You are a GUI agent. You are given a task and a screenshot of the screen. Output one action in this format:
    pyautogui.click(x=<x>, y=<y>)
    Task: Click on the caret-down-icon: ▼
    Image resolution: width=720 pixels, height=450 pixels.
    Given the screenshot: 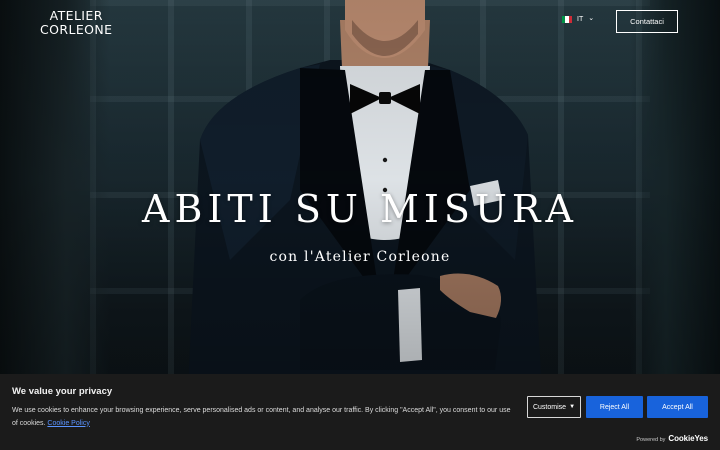 What is the action you would take?
    pyautogui.click(x=572, y=407)
    